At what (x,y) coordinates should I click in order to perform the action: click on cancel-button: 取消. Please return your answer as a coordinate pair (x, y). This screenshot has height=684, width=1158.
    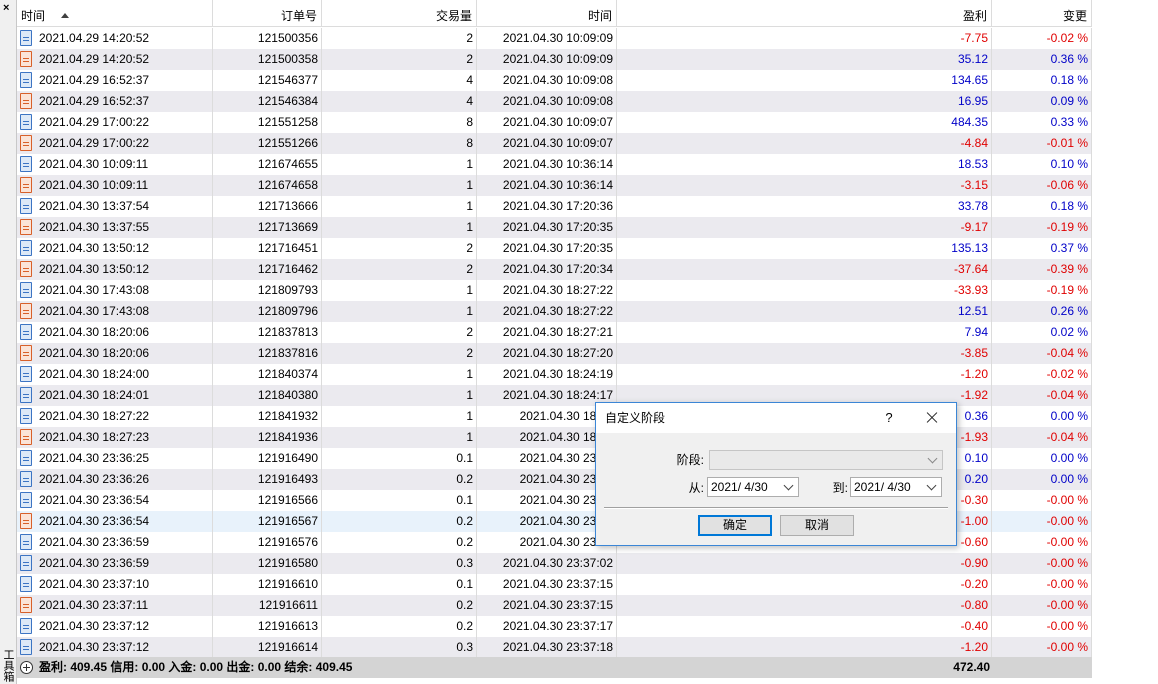
    Looking at the image, I should click on (817, 525).